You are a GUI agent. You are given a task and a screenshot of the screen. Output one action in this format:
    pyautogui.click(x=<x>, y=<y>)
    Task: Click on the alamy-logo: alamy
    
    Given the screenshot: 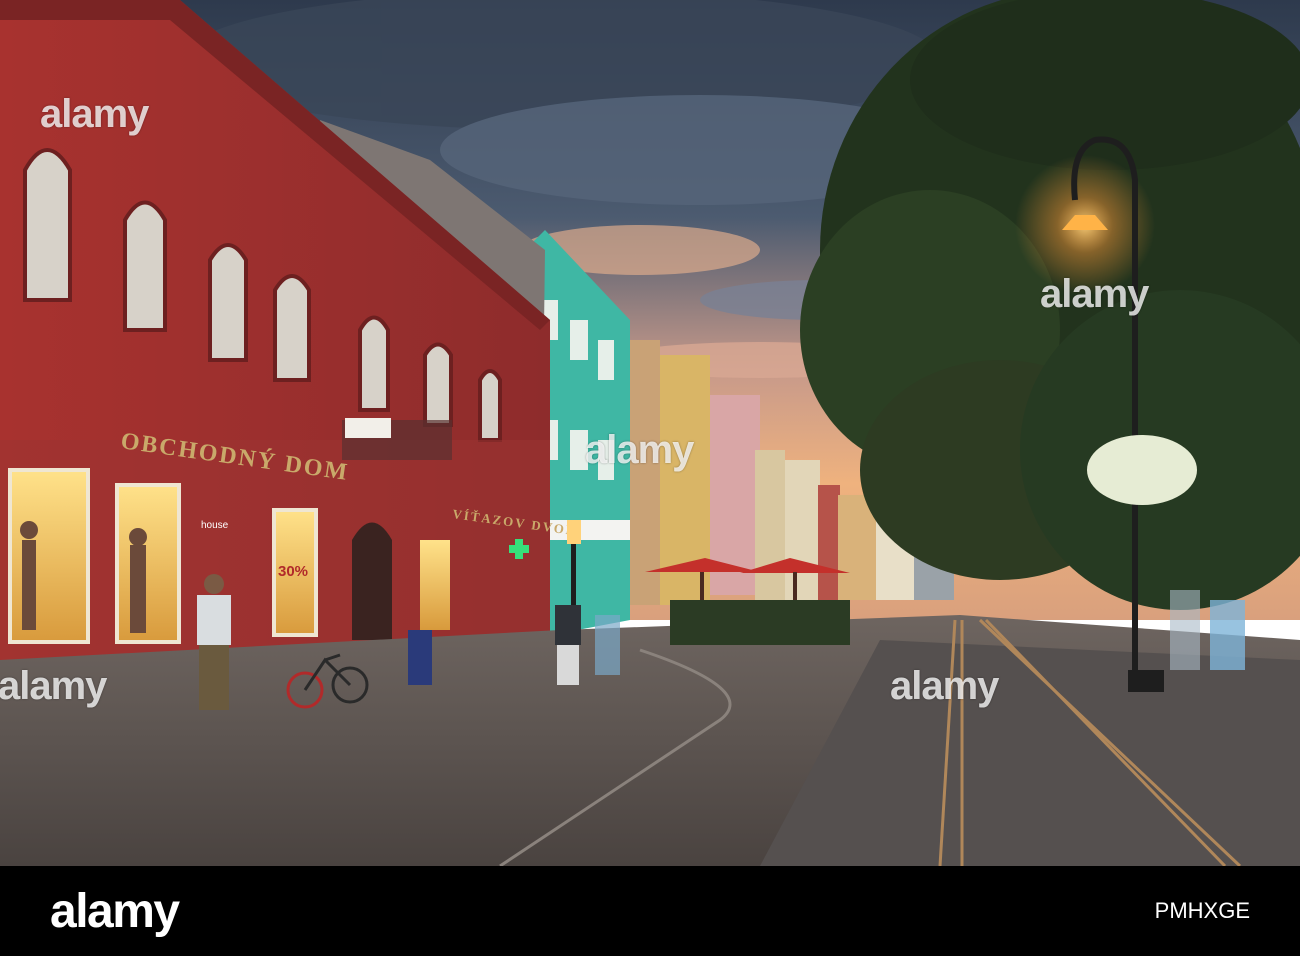 What is the action you would take?
    pyautogui.click(x=115, y=911)
    